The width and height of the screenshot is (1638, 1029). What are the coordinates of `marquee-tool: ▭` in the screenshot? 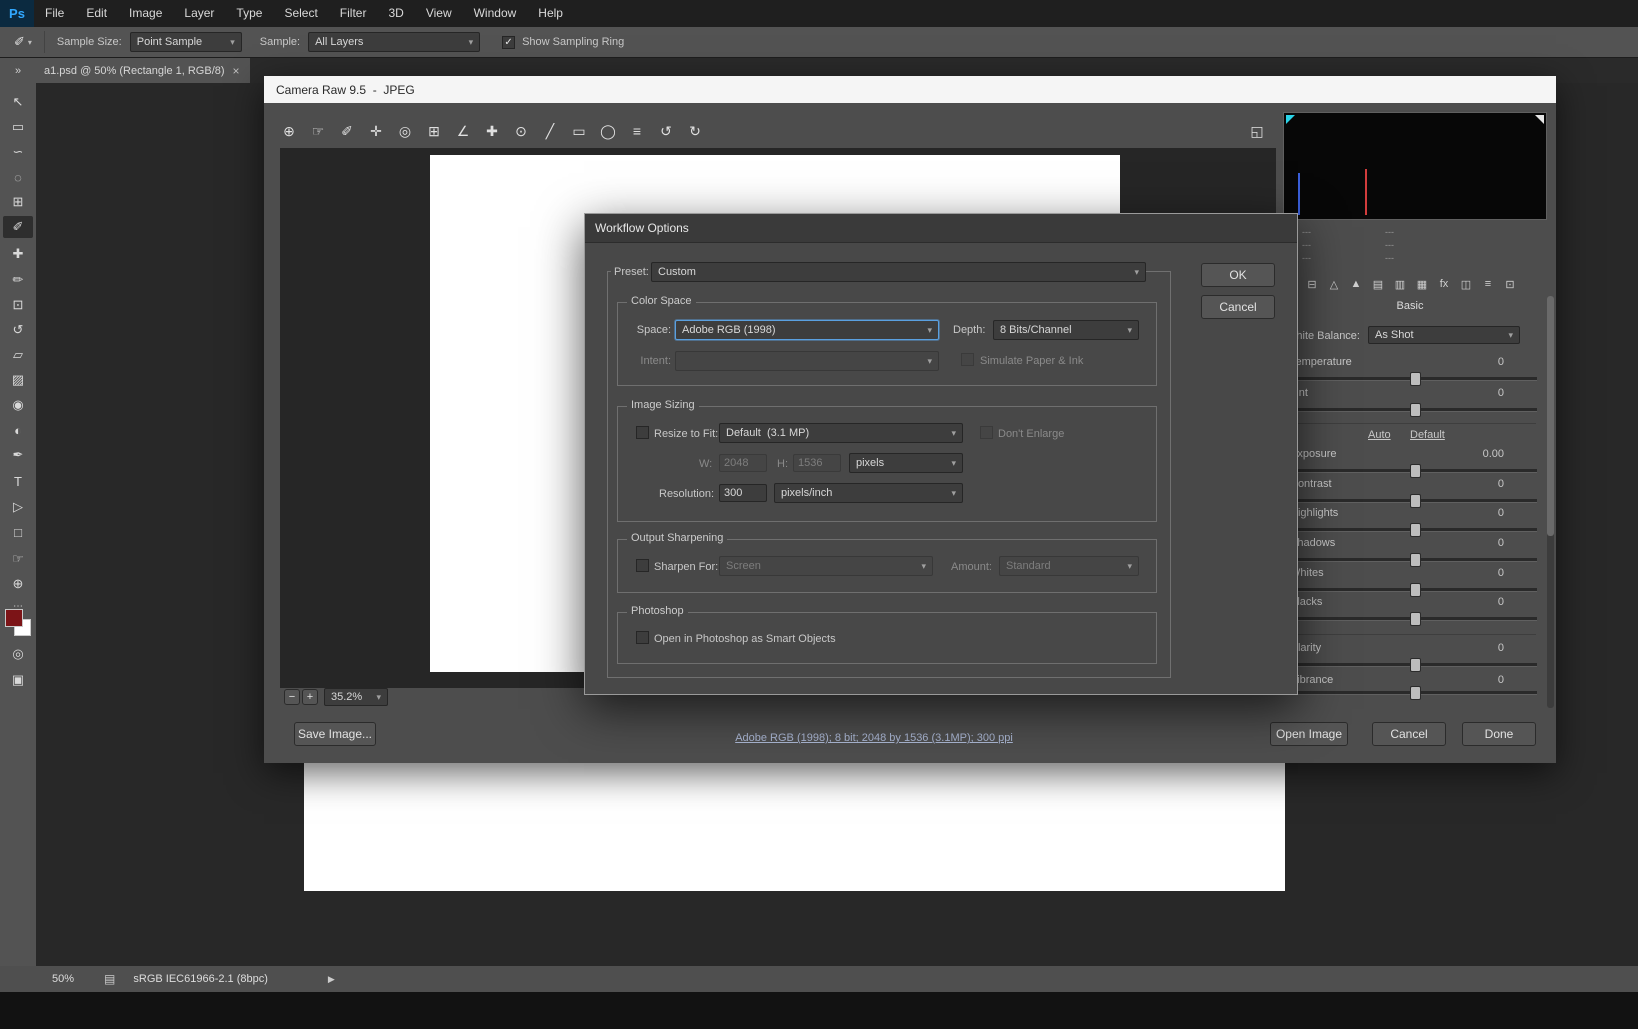 It's located at (18, 127).